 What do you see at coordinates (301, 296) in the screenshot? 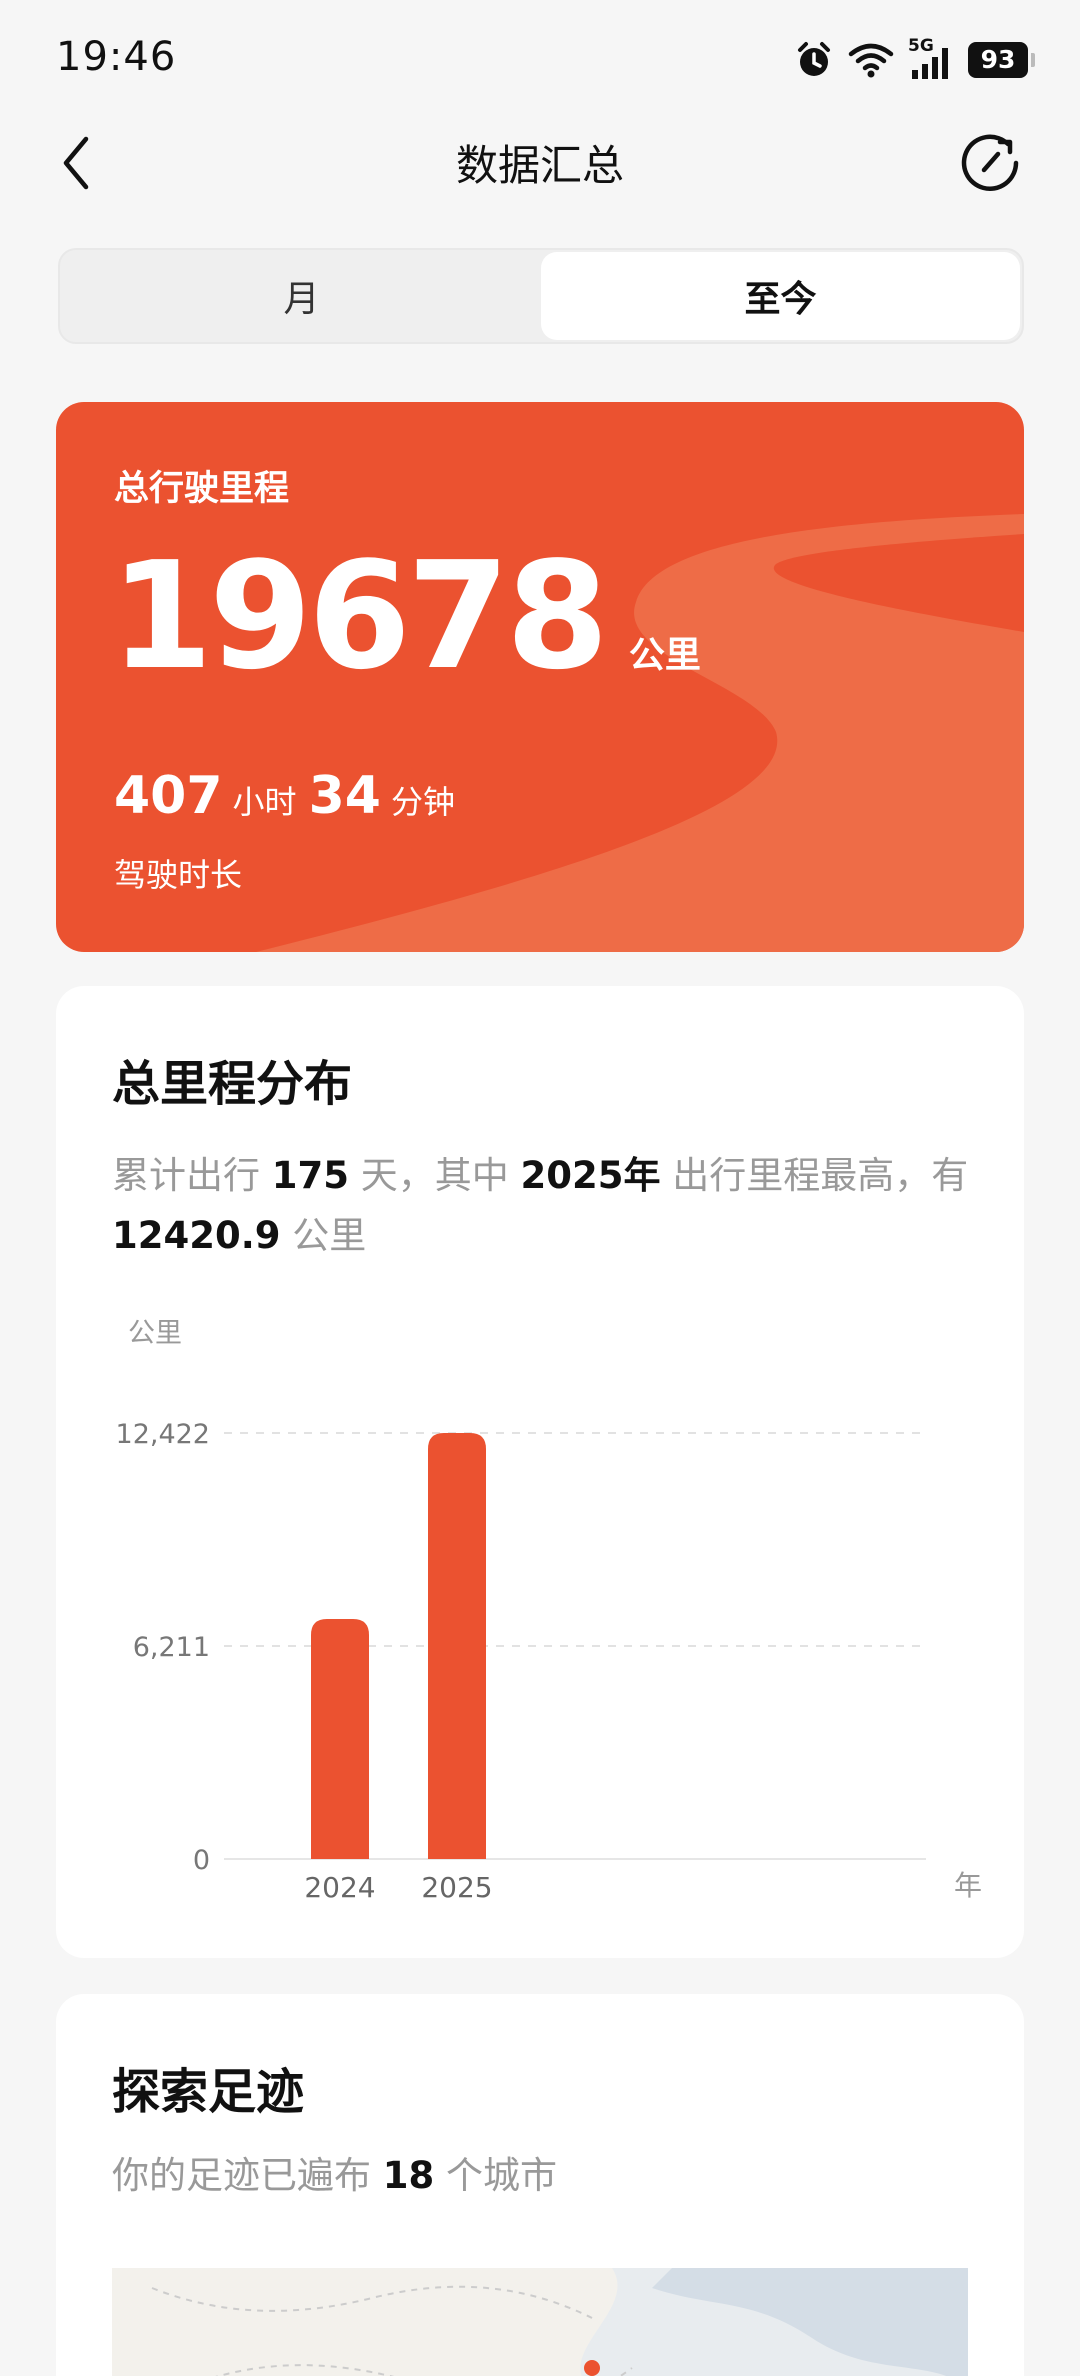
I see `tab-month: 月` at bounding box center [301, 296].